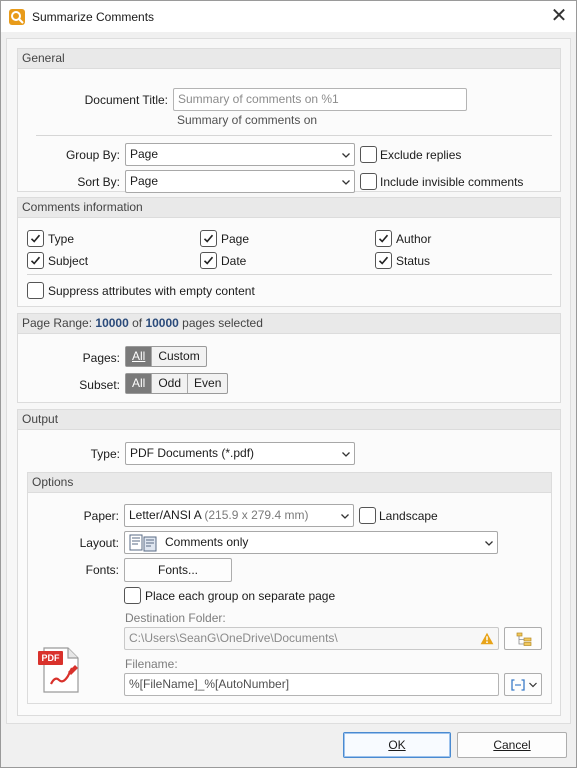 This screenshot has height=768, width=577. What do you see at coordinates (59, 323) in the screenshot?
I see `page-range-prefix: Page Range:` at bounding box center [59, 323].